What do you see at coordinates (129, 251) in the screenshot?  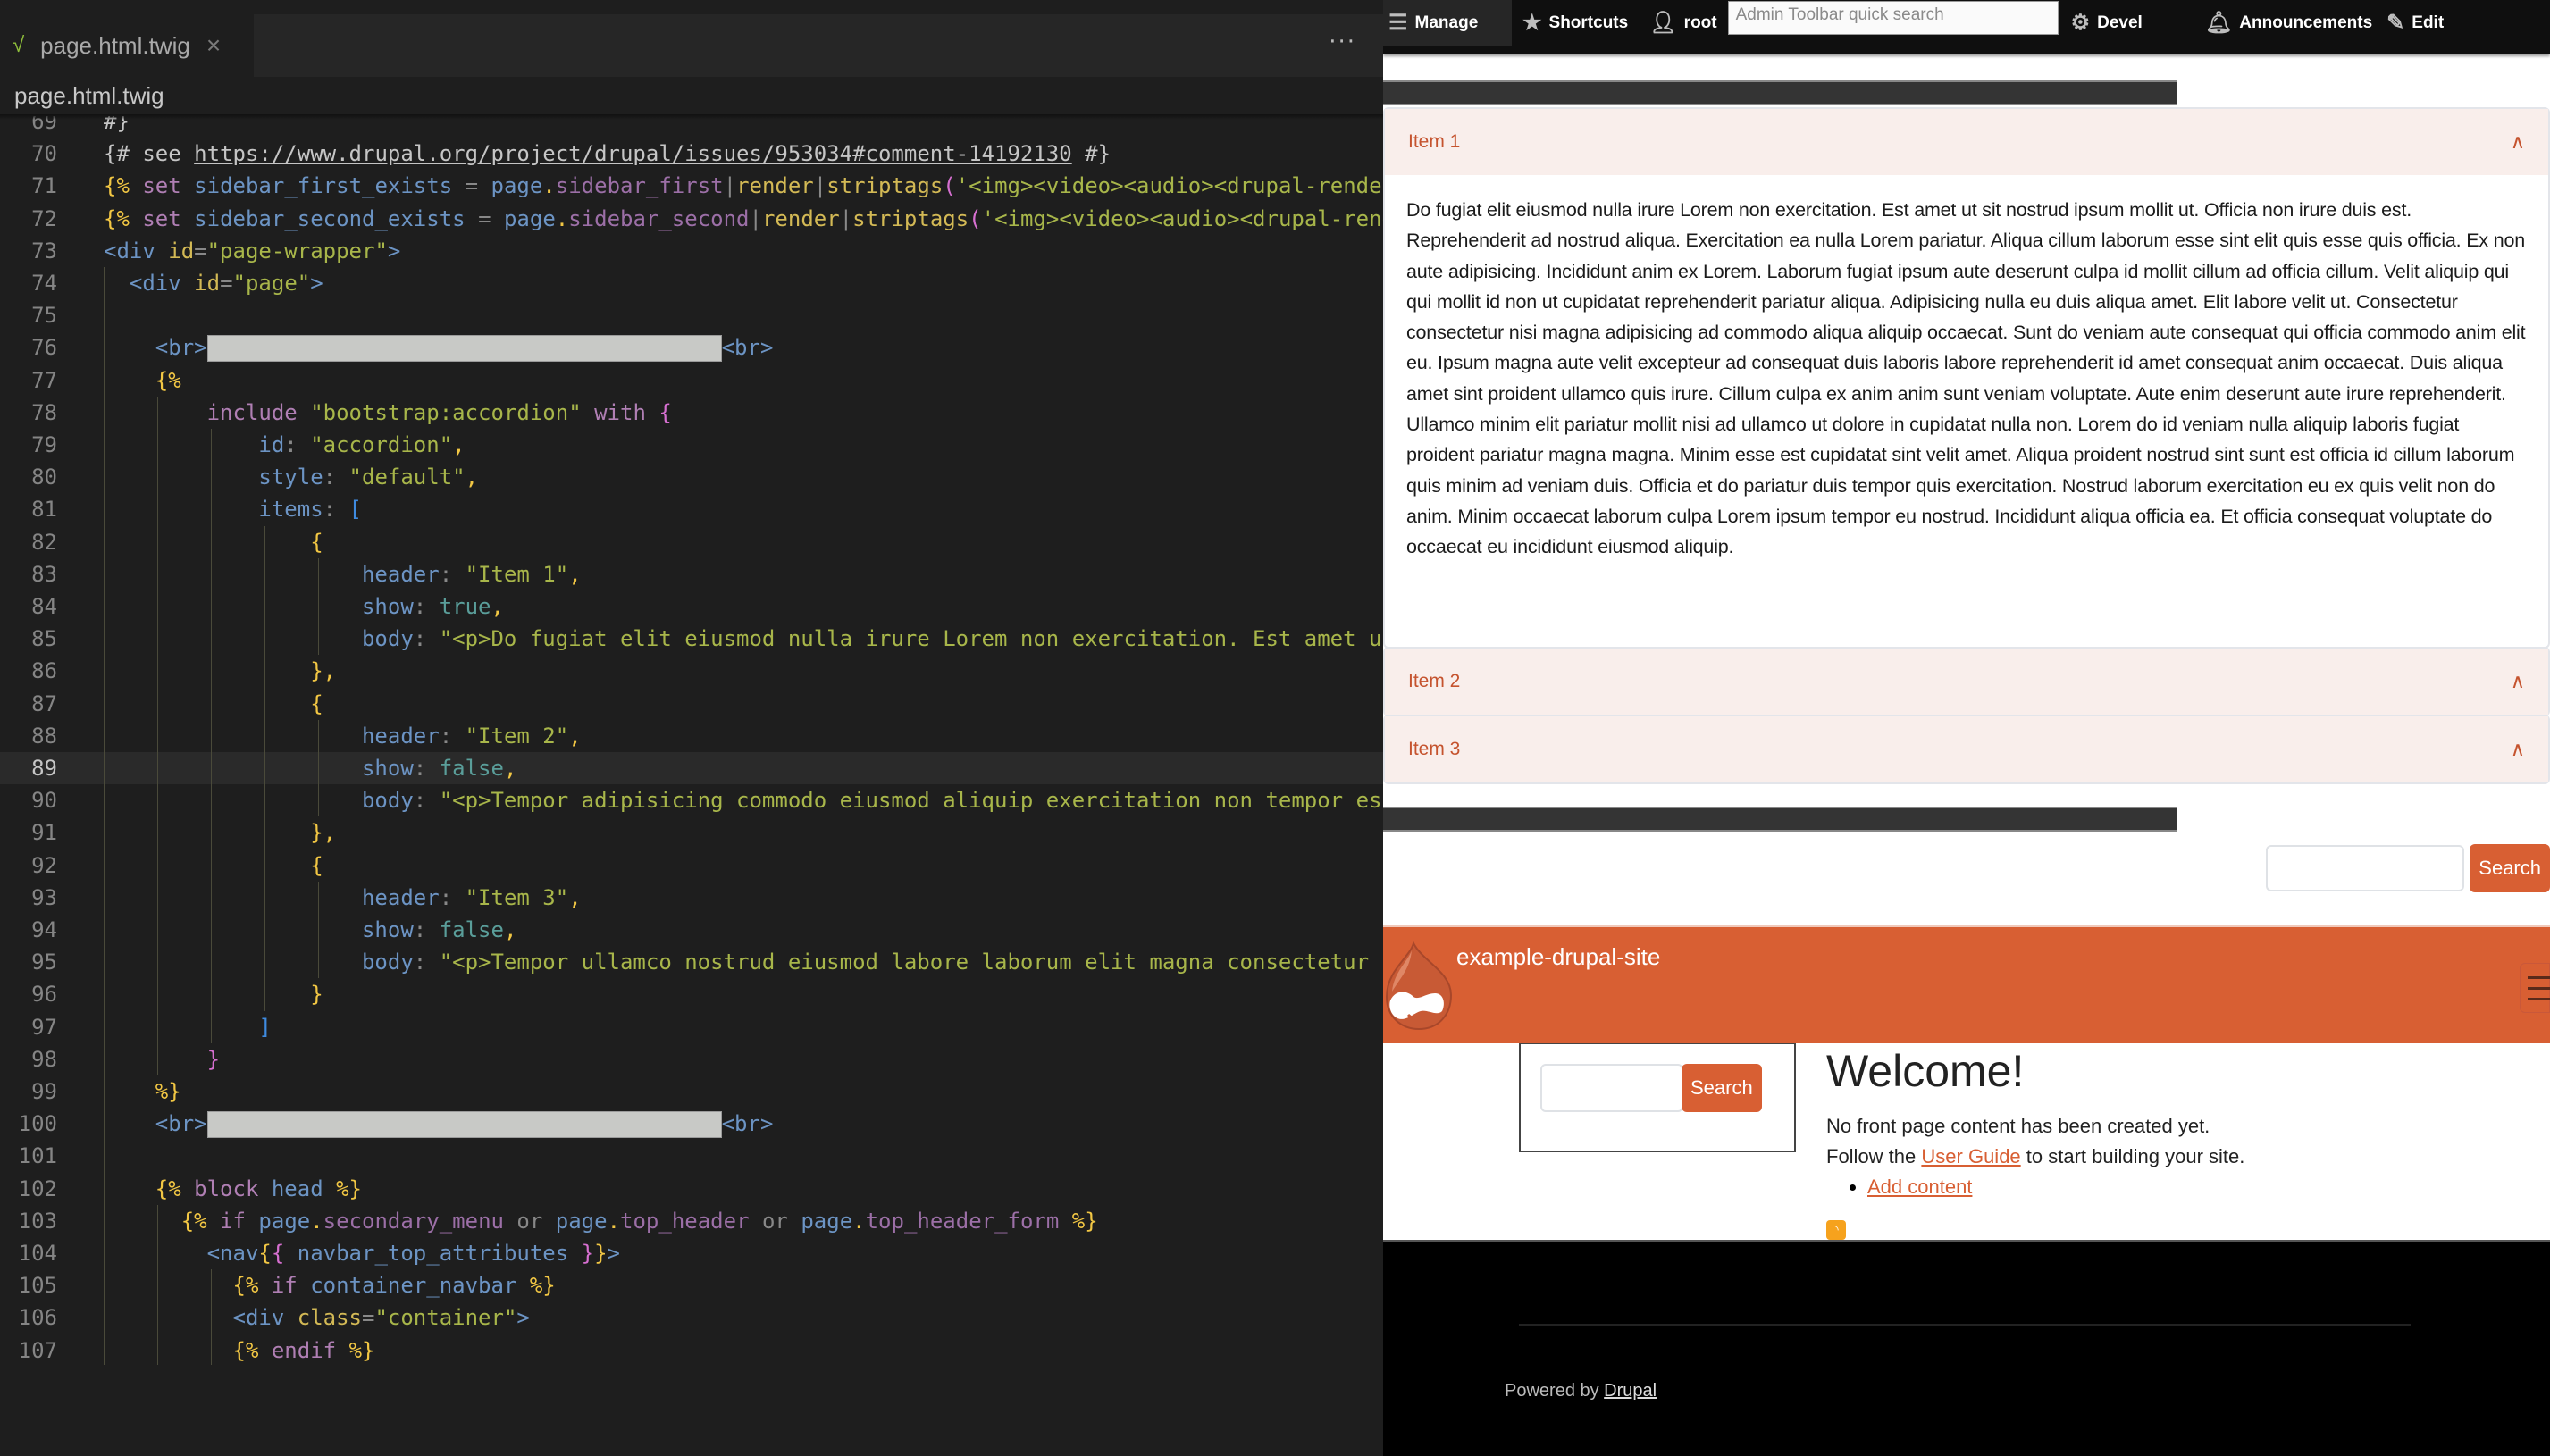 I see `code-token: <div` at bounding box center [129, 251].